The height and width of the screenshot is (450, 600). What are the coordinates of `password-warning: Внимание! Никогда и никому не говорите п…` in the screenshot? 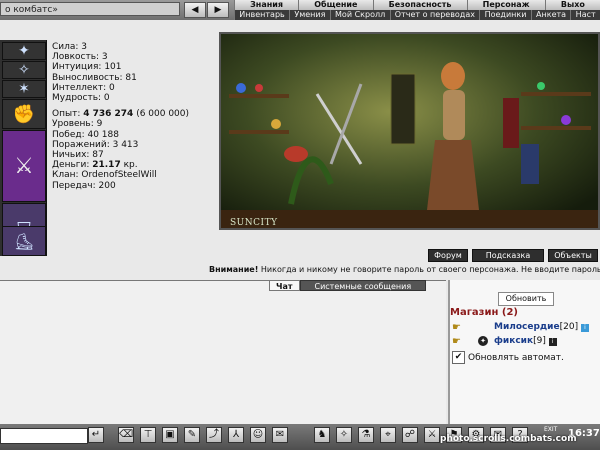 It's located at (404, 269).